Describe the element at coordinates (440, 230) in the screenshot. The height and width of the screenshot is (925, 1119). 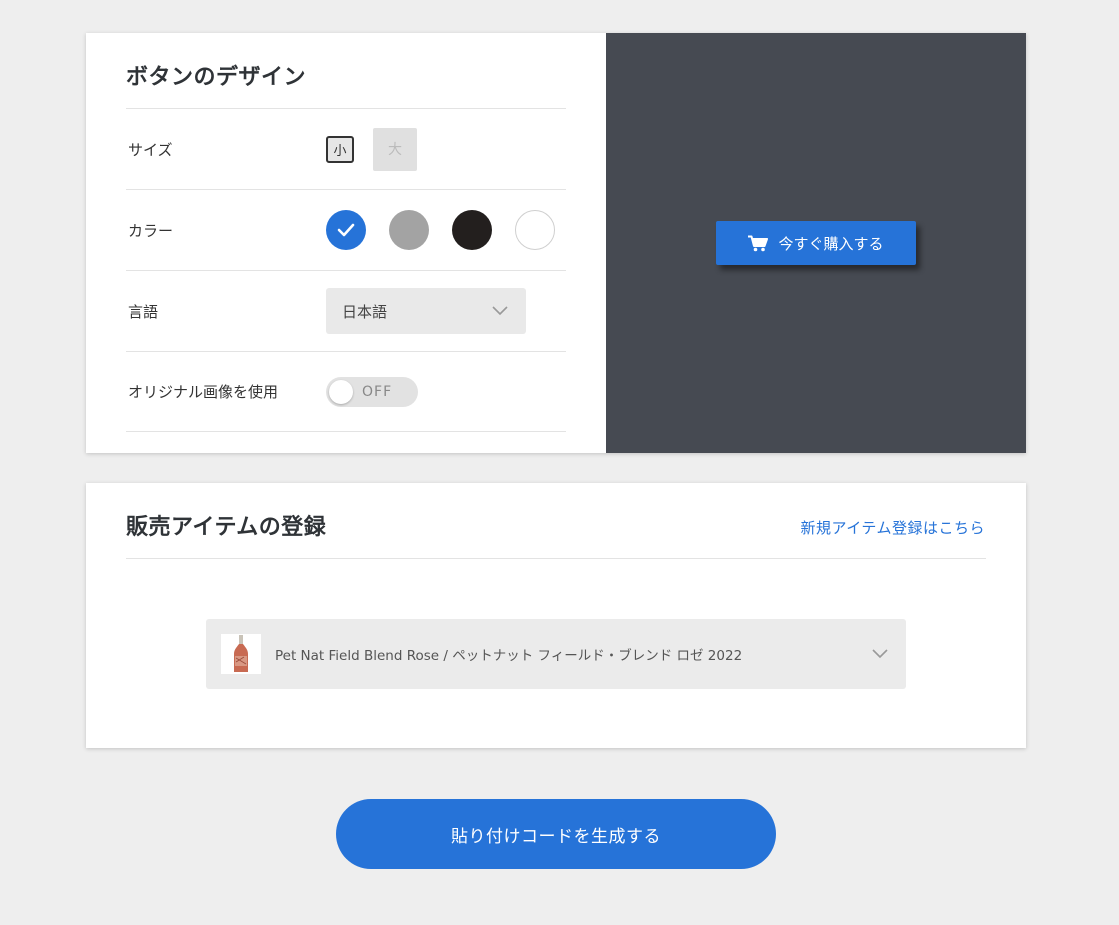
I see `color-swatches` at that location.